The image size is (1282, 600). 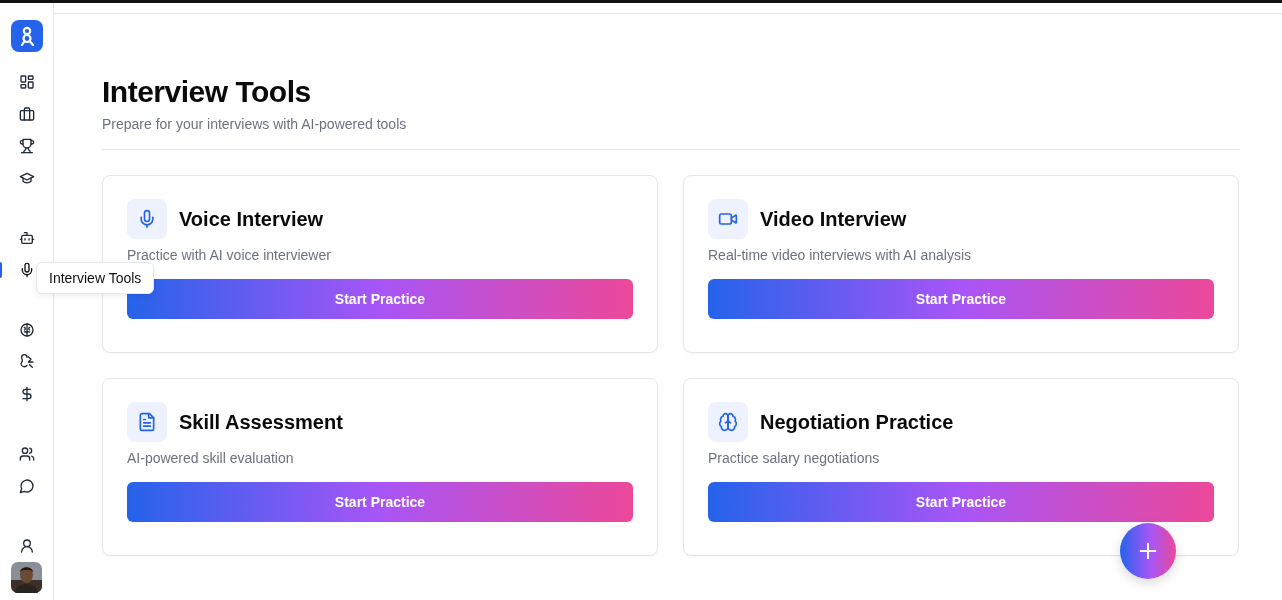 I want to click on plus-icon, so click(x=1148, y=551).